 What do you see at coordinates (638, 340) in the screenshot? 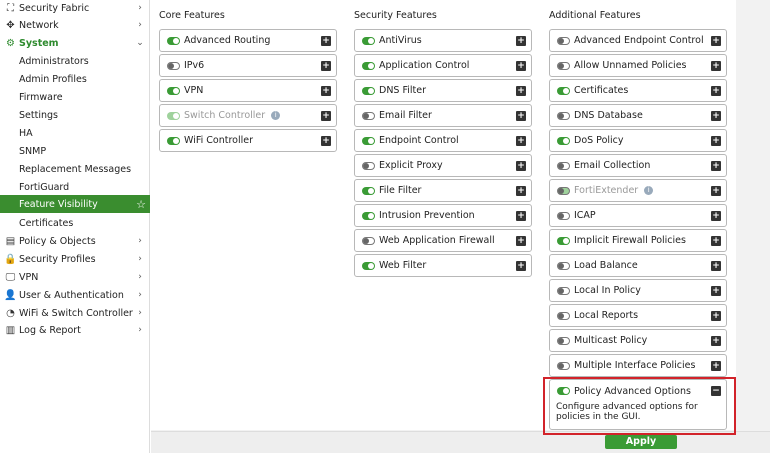
I see `feature-multicast-policy: Multicast Policy +` at bounding box center [638, 340].